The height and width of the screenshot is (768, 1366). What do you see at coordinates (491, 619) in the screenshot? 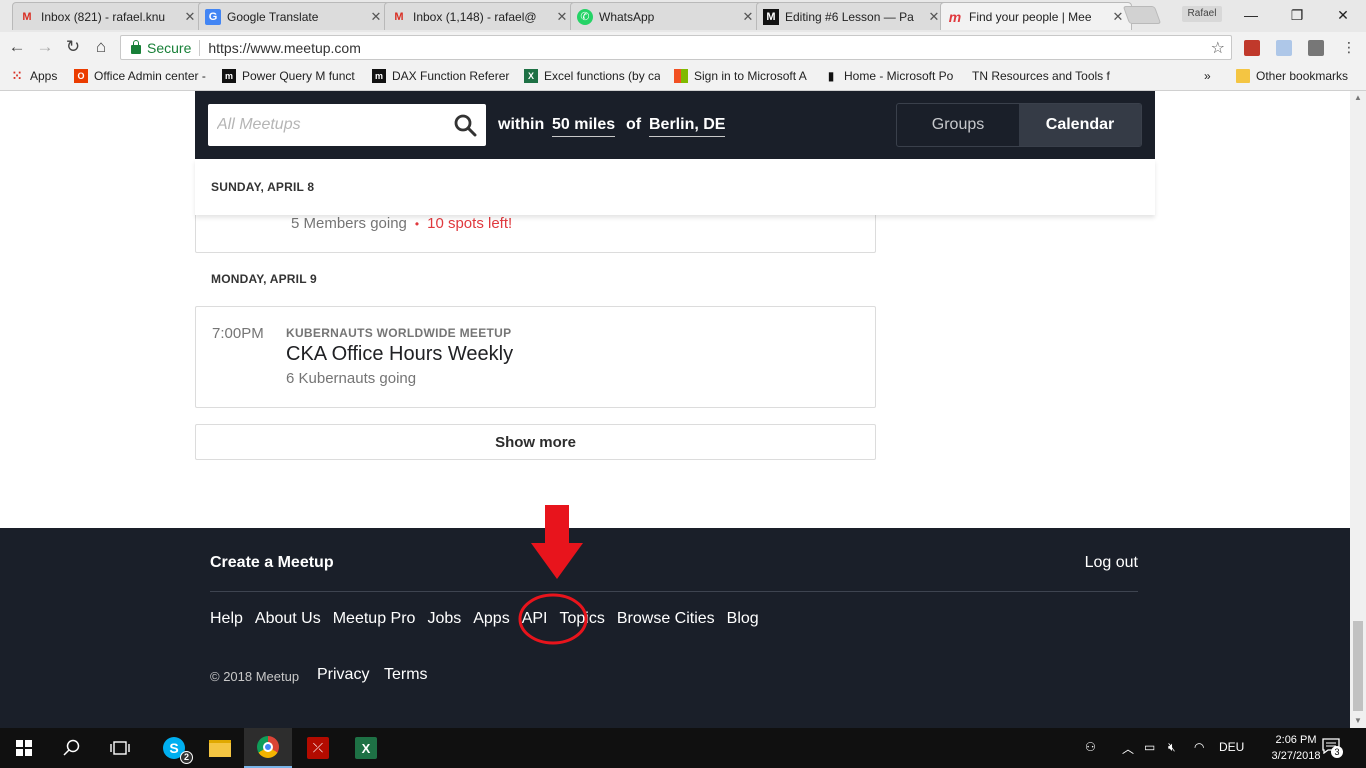
I see `footer-link-apps: Apps` at bounding box center [491, 619].